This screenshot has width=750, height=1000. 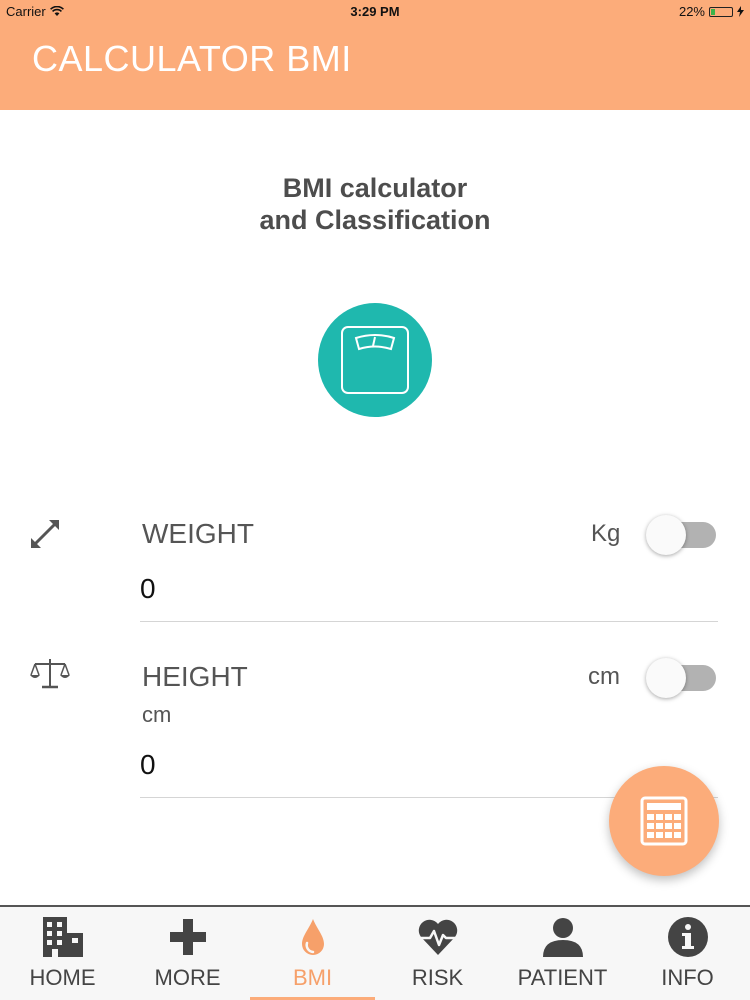 I want to click on calculator-icon, so click(x=664, y=821).